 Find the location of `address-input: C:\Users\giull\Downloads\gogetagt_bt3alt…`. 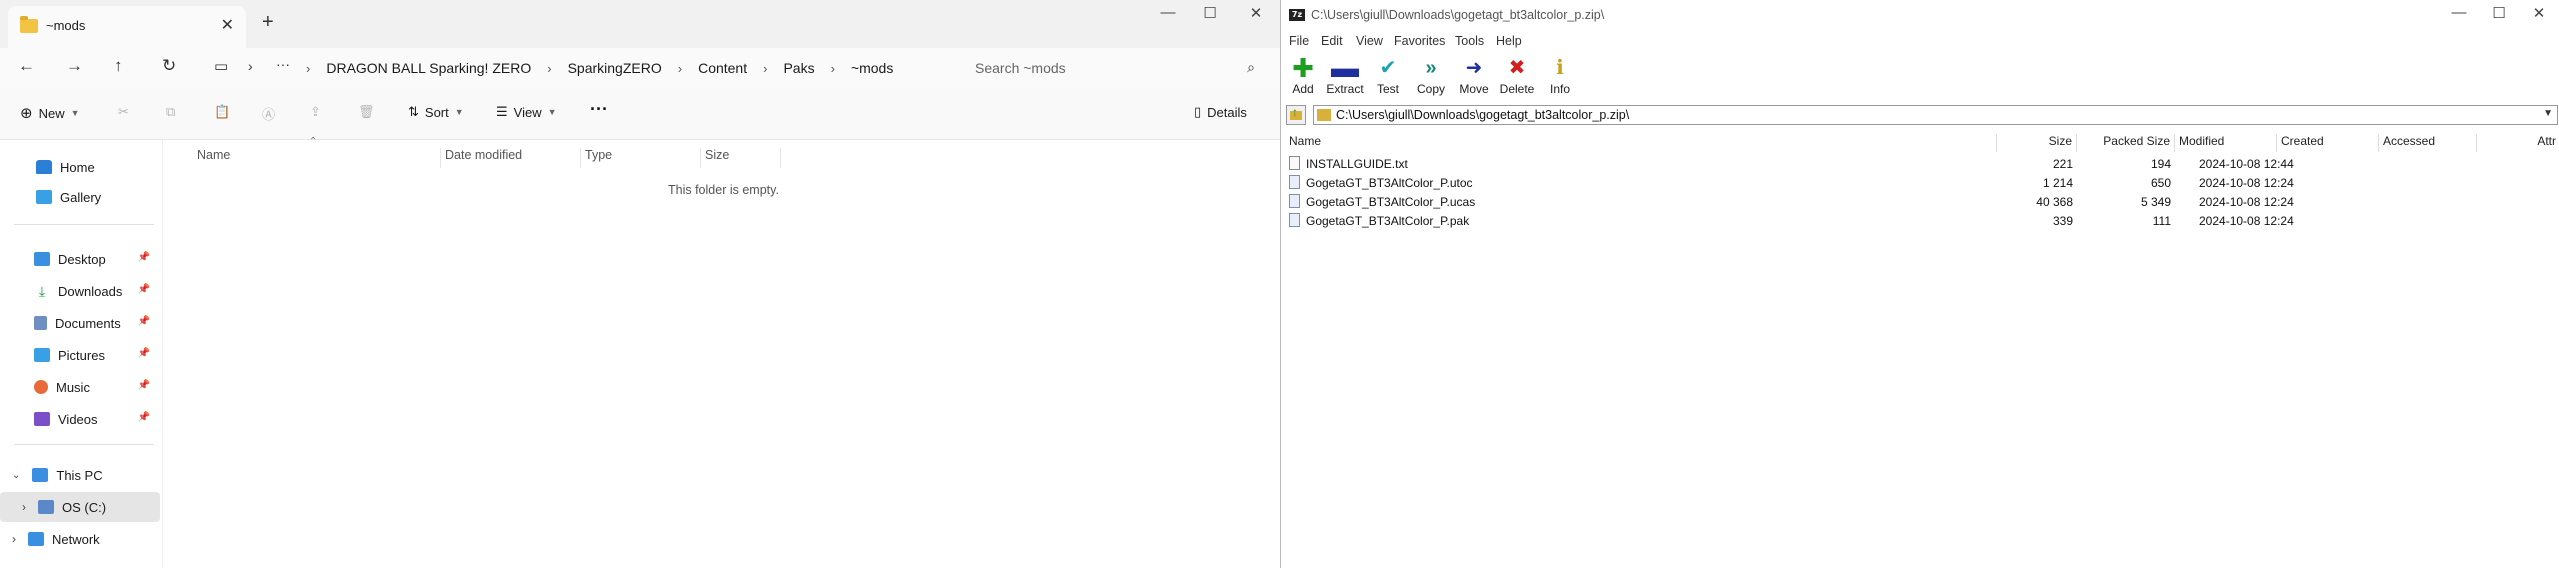

address-input: C:\Users\giull\Downloads\gogetagt_bt3alt… is located at coordinates (1935, 115).